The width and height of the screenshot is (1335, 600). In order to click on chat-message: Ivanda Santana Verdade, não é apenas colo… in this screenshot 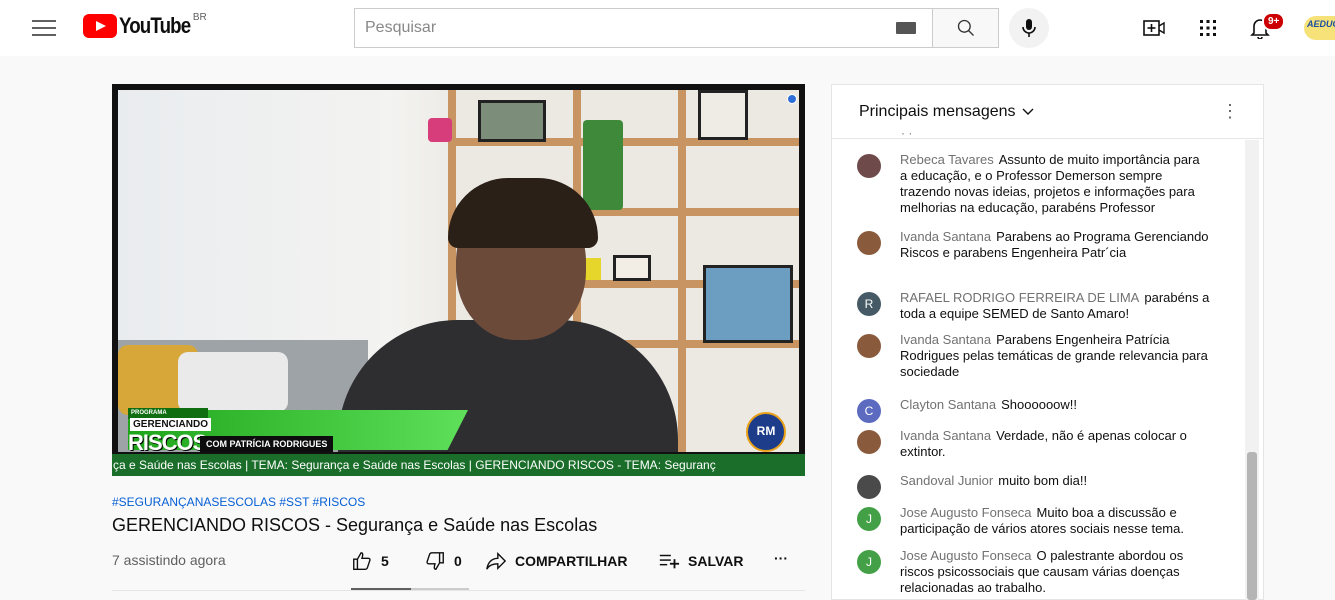, I will do `click(1037, 444)`.